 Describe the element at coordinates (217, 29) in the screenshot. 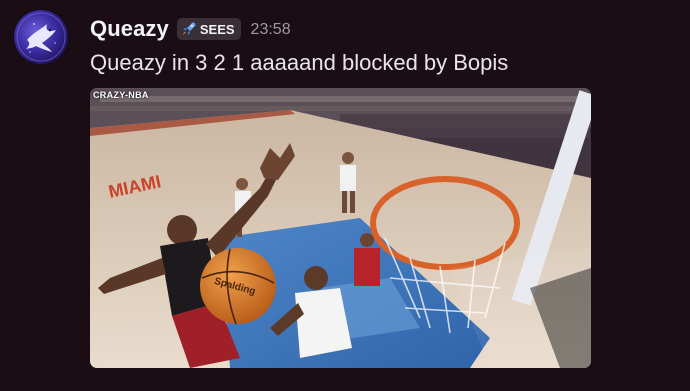

I see `server-tag-label: SEES` at that location.